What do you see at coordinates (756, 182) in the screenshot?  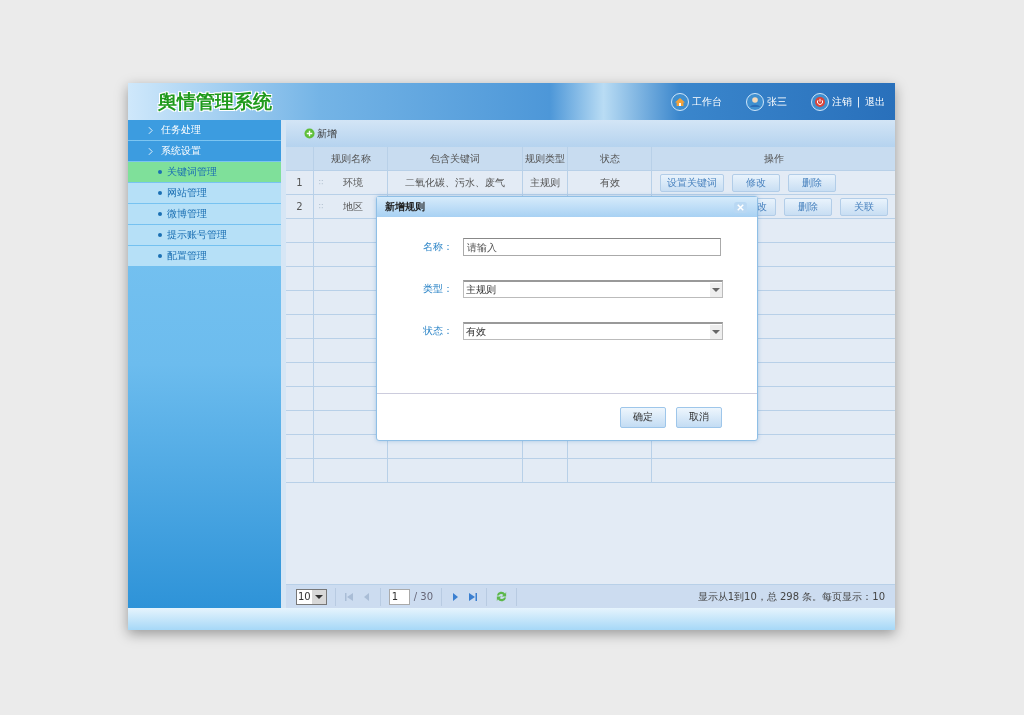 I see `action-button: 修改` at bounding box center [756, 182].